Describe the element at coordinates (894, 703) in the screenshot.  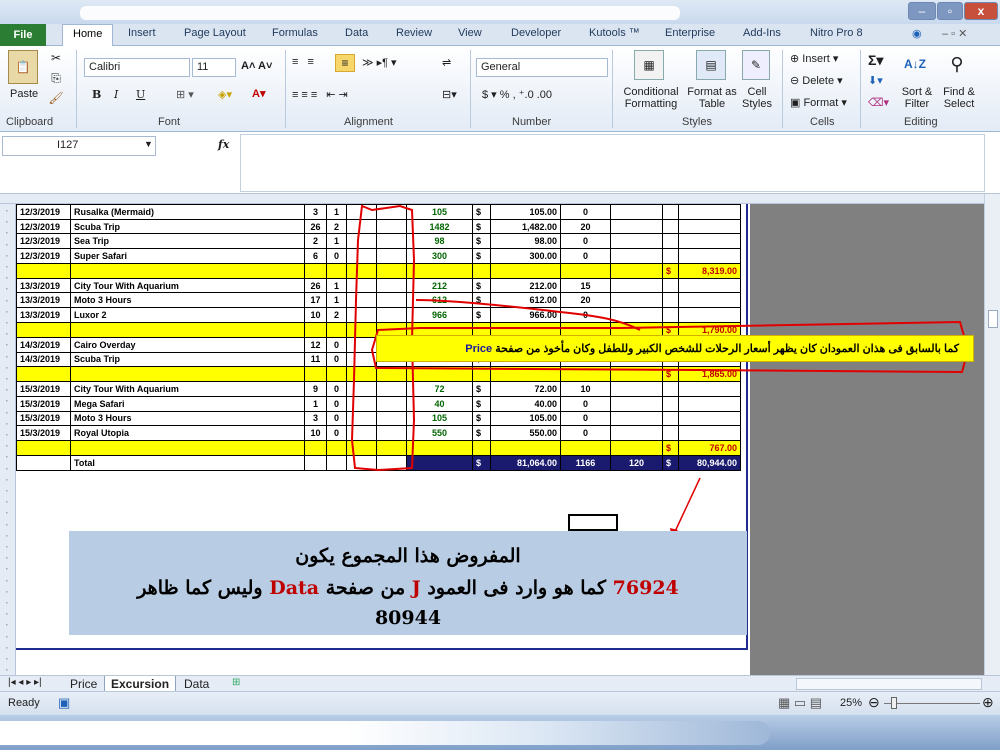
I see `zoom-slider-thumb` at that location.